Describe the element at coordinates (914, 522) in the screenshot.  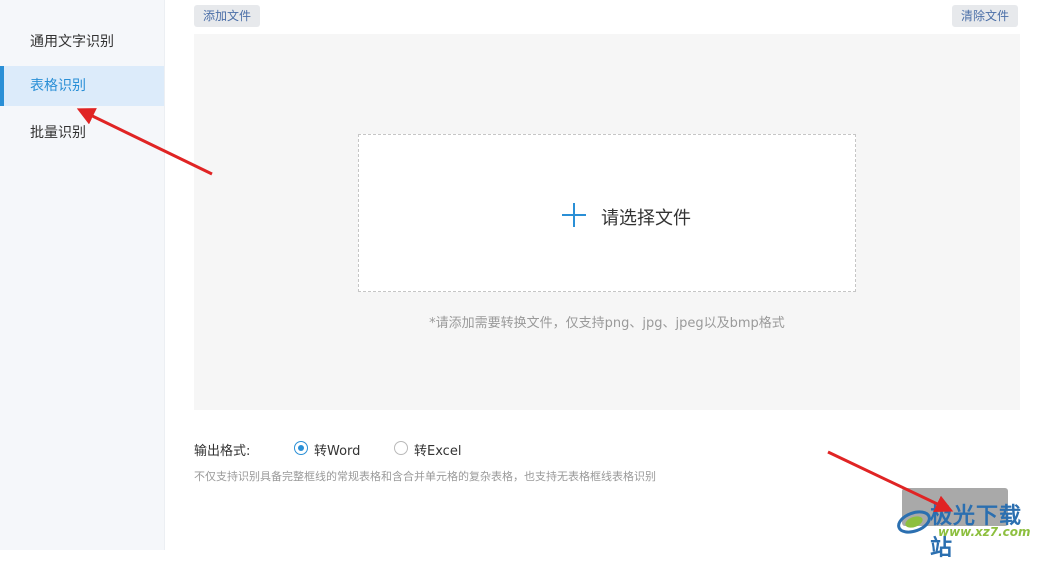
I see `watermark-logo-icon` at that location.